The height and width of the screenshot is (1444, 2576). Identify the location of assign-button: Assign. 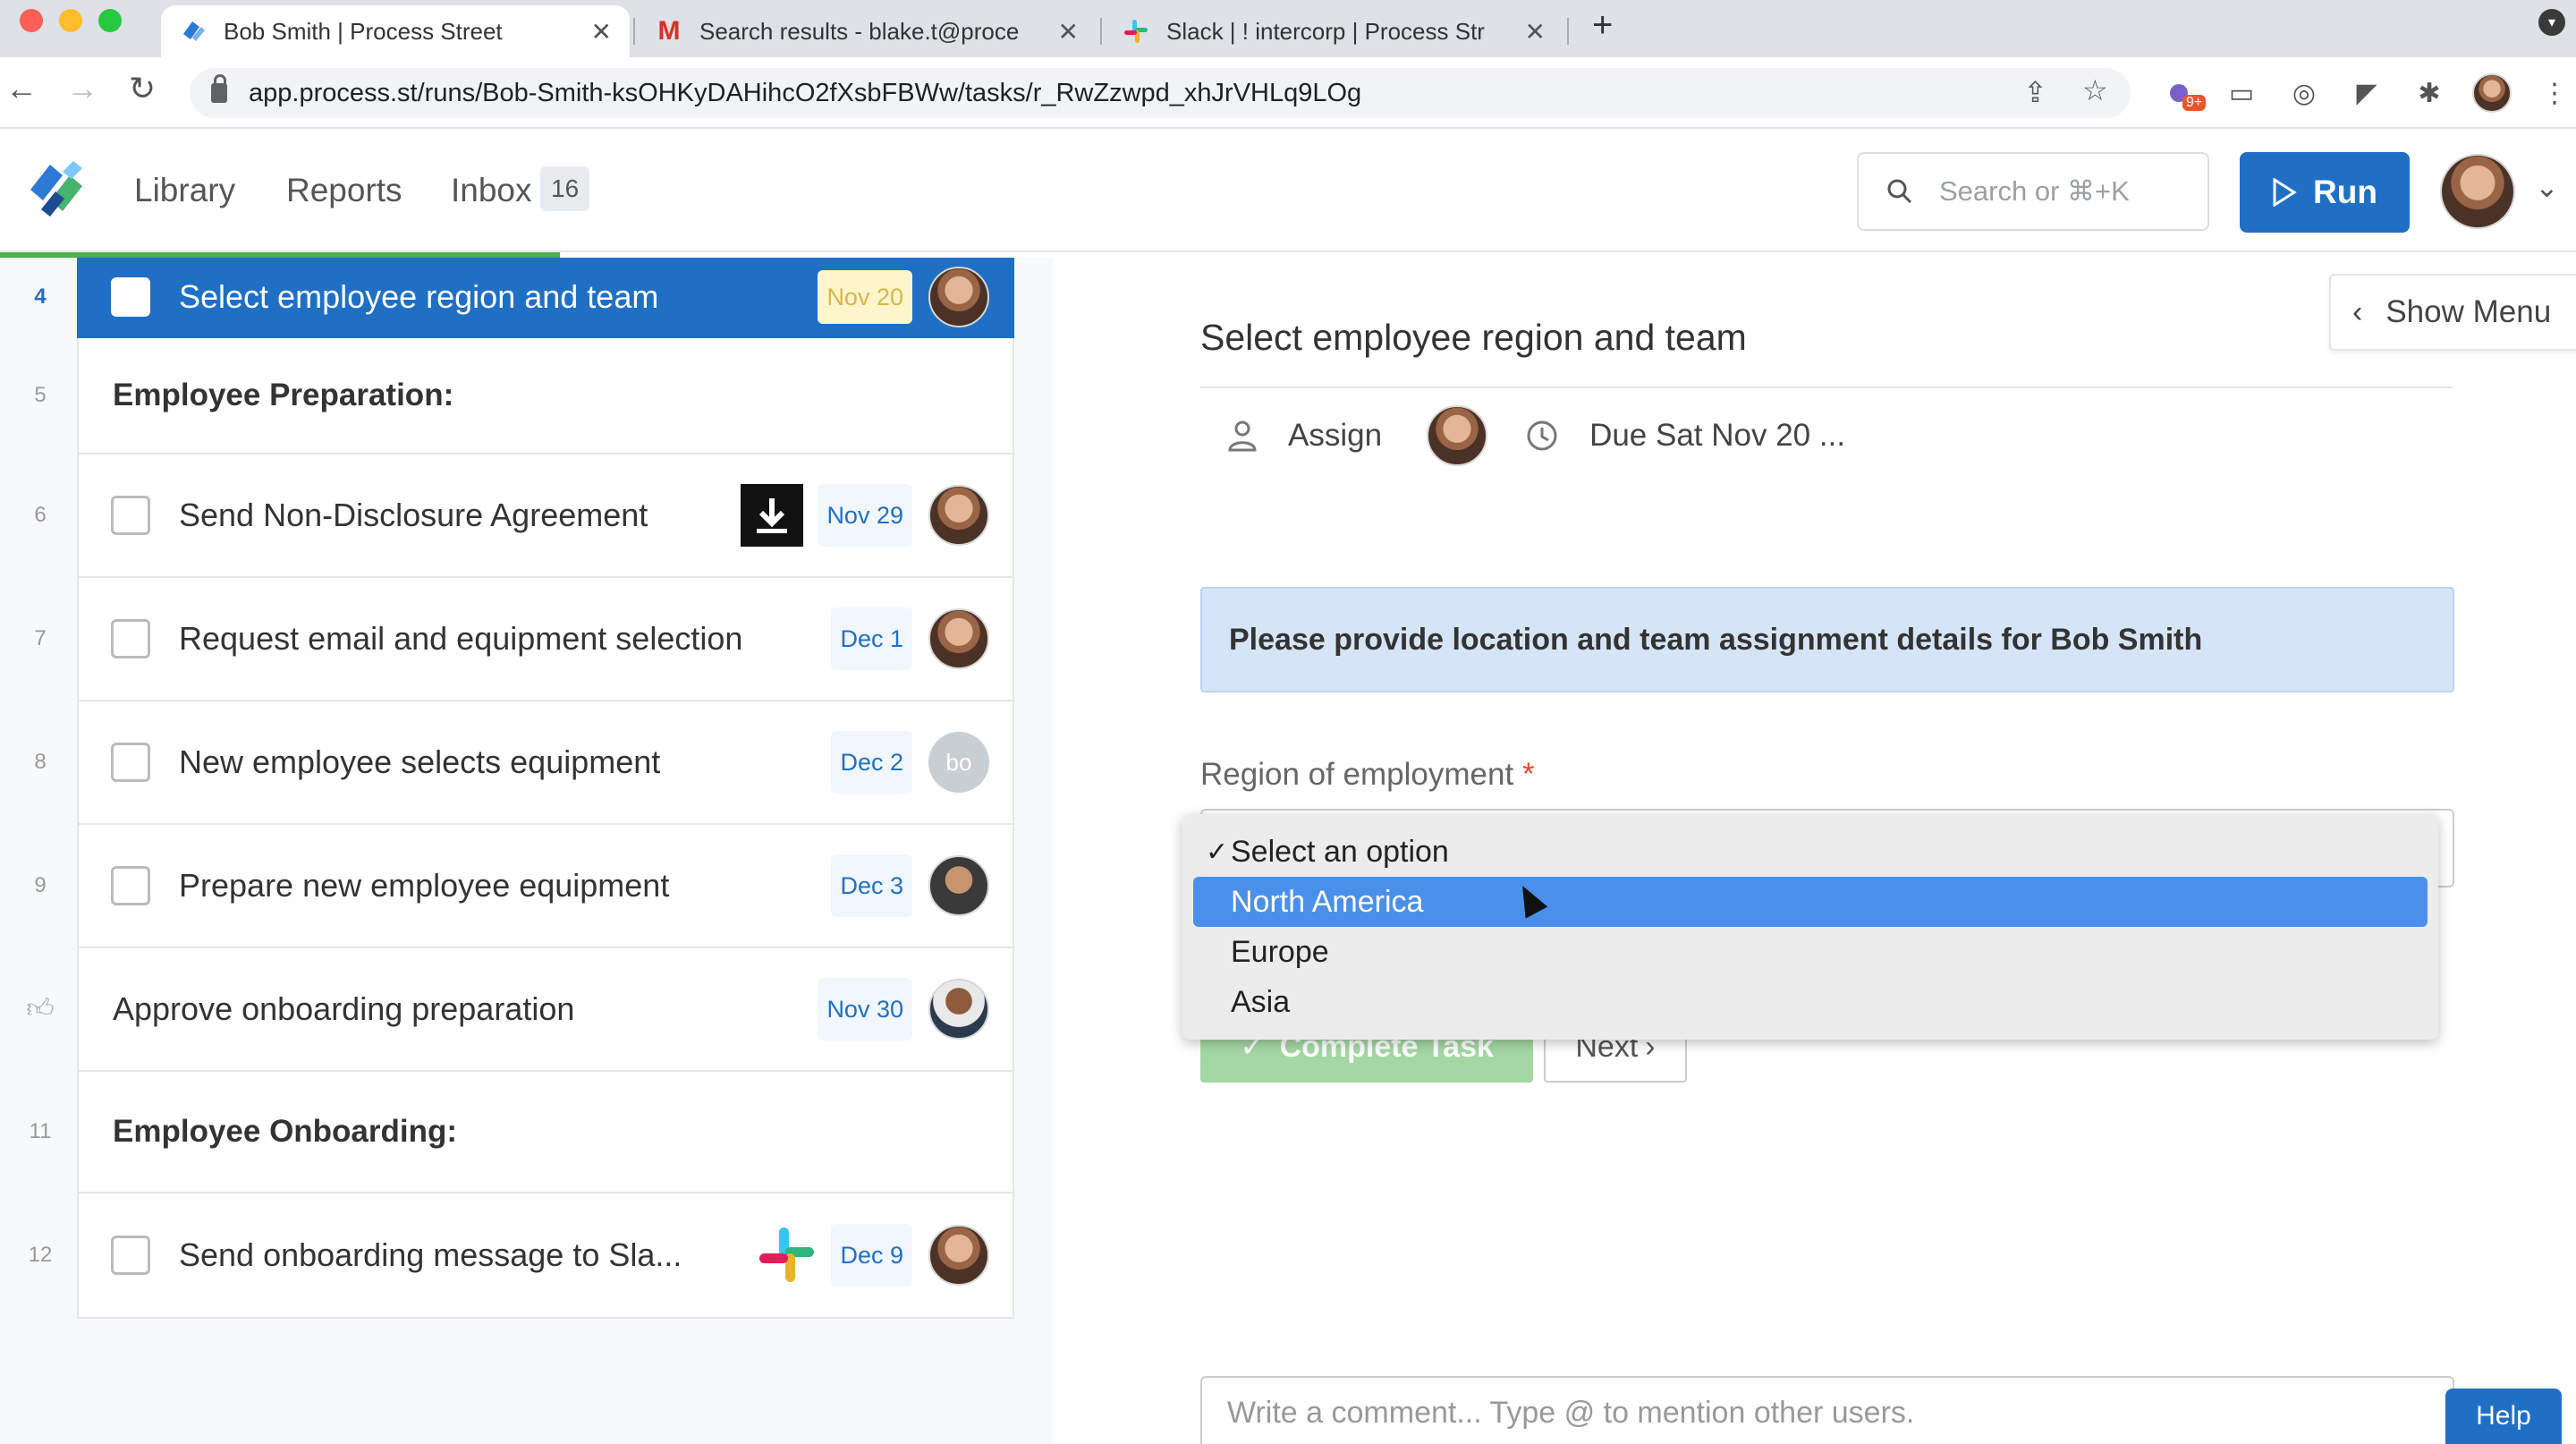
(1335, 436).